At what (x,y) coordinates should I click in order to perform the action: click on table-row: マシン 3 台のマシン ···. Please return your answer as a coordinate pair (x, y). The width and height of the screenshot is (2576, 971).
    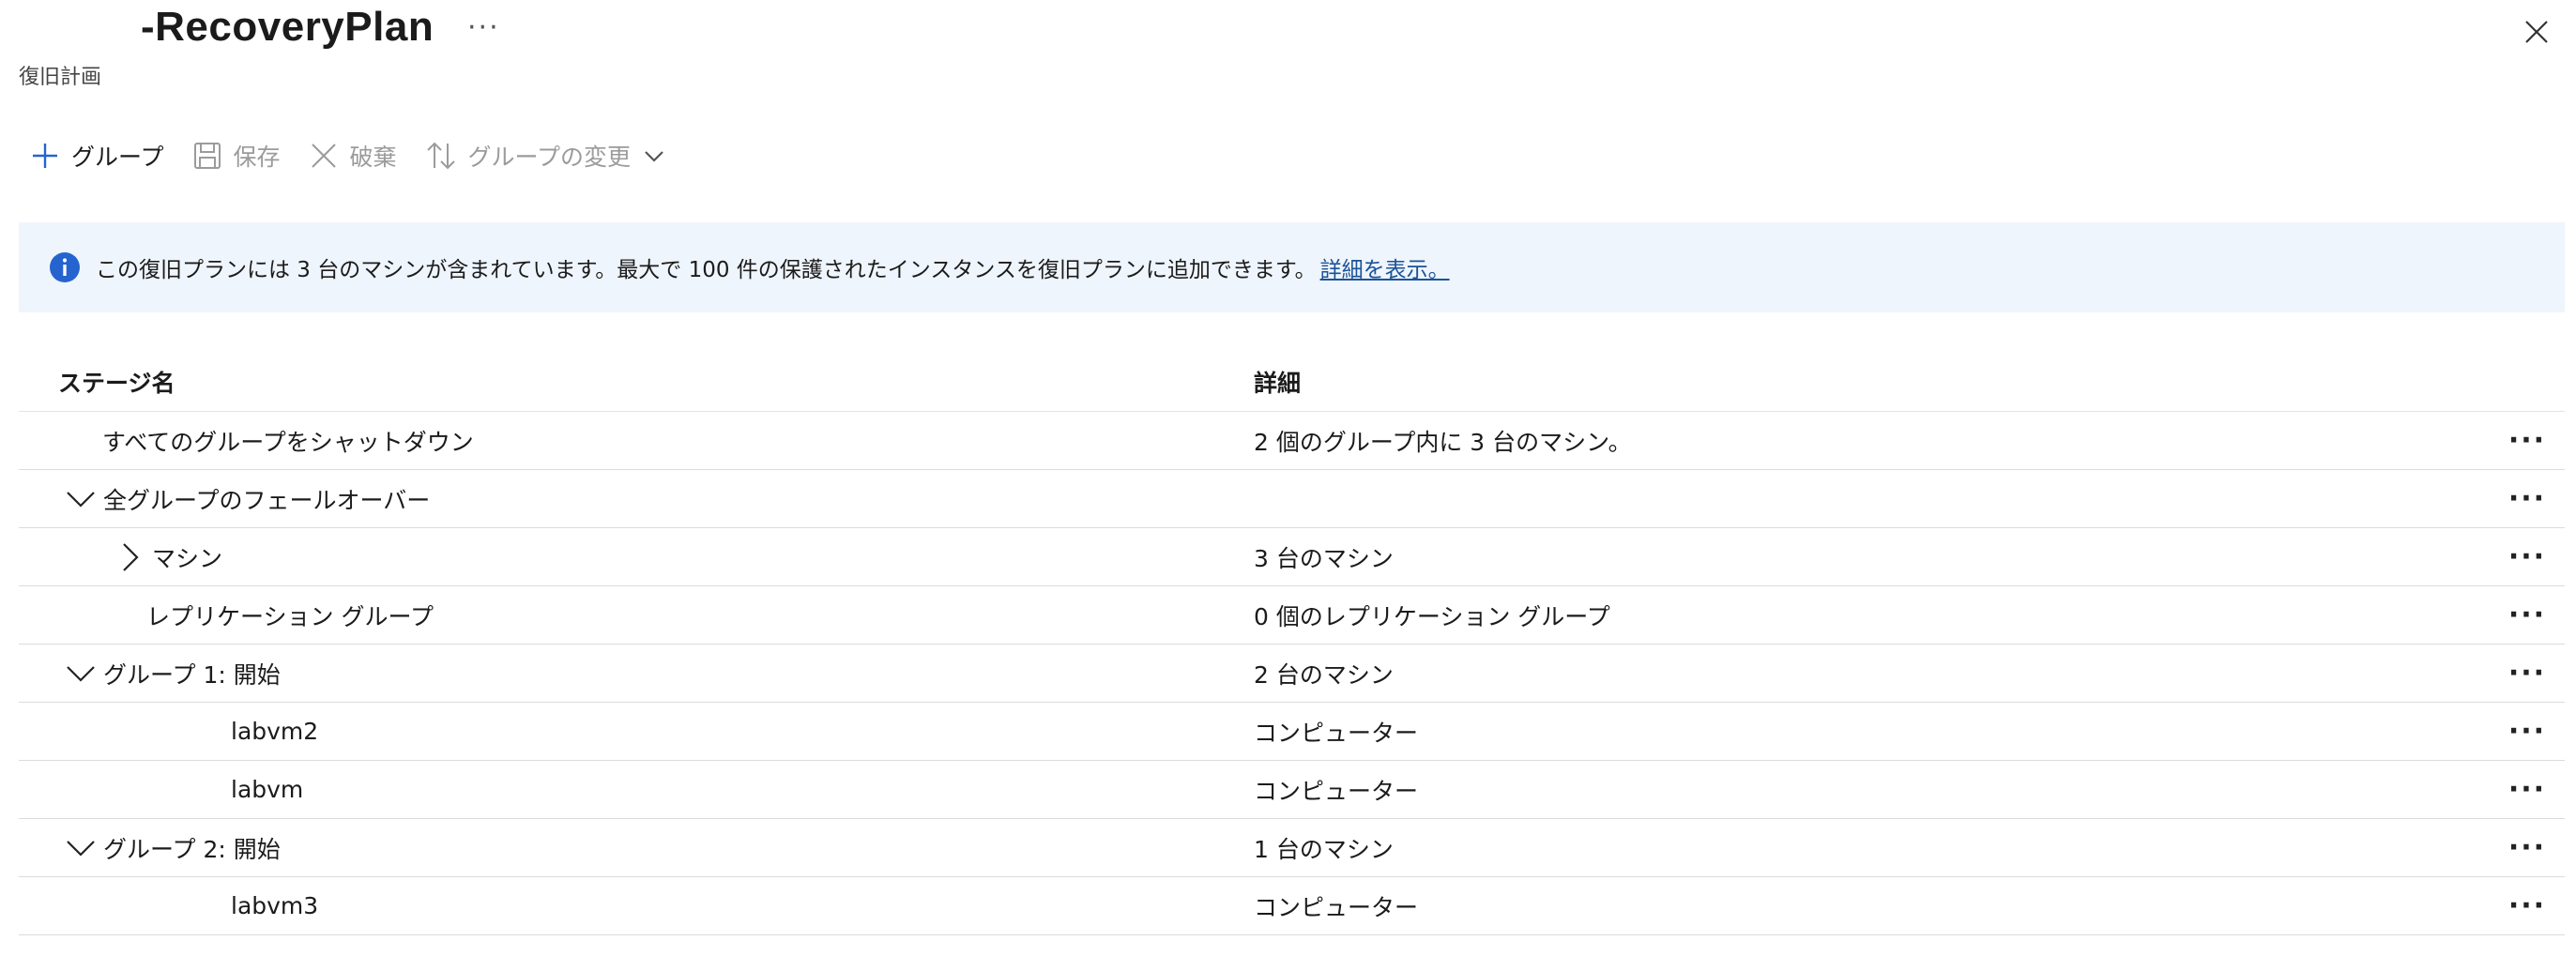
    Looking at the image, I should click on (1292, 557).